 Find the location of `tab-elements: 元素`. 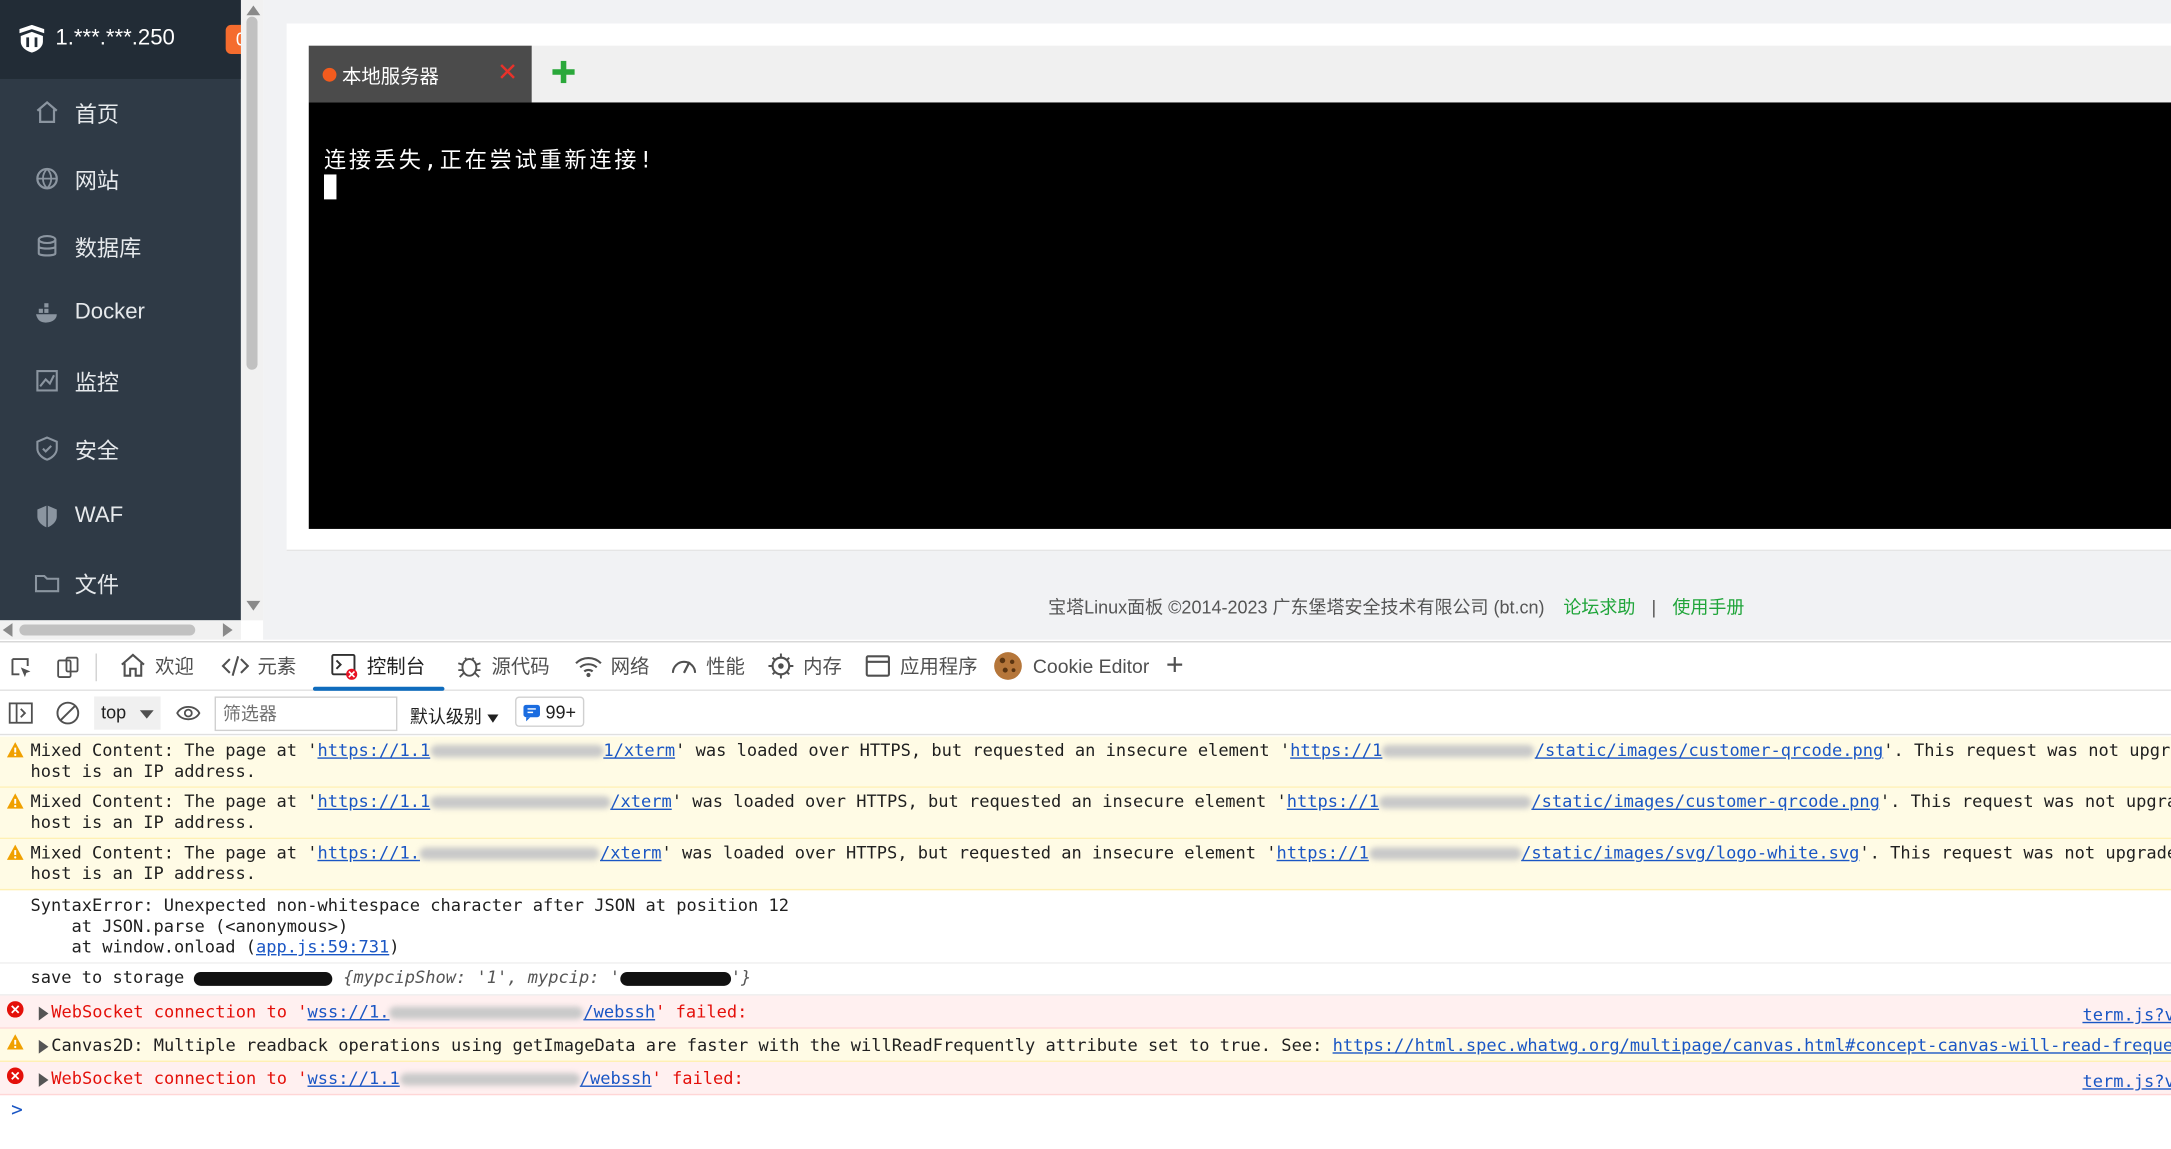

tab-elements: 元素 is located at coordinates (258, 665).